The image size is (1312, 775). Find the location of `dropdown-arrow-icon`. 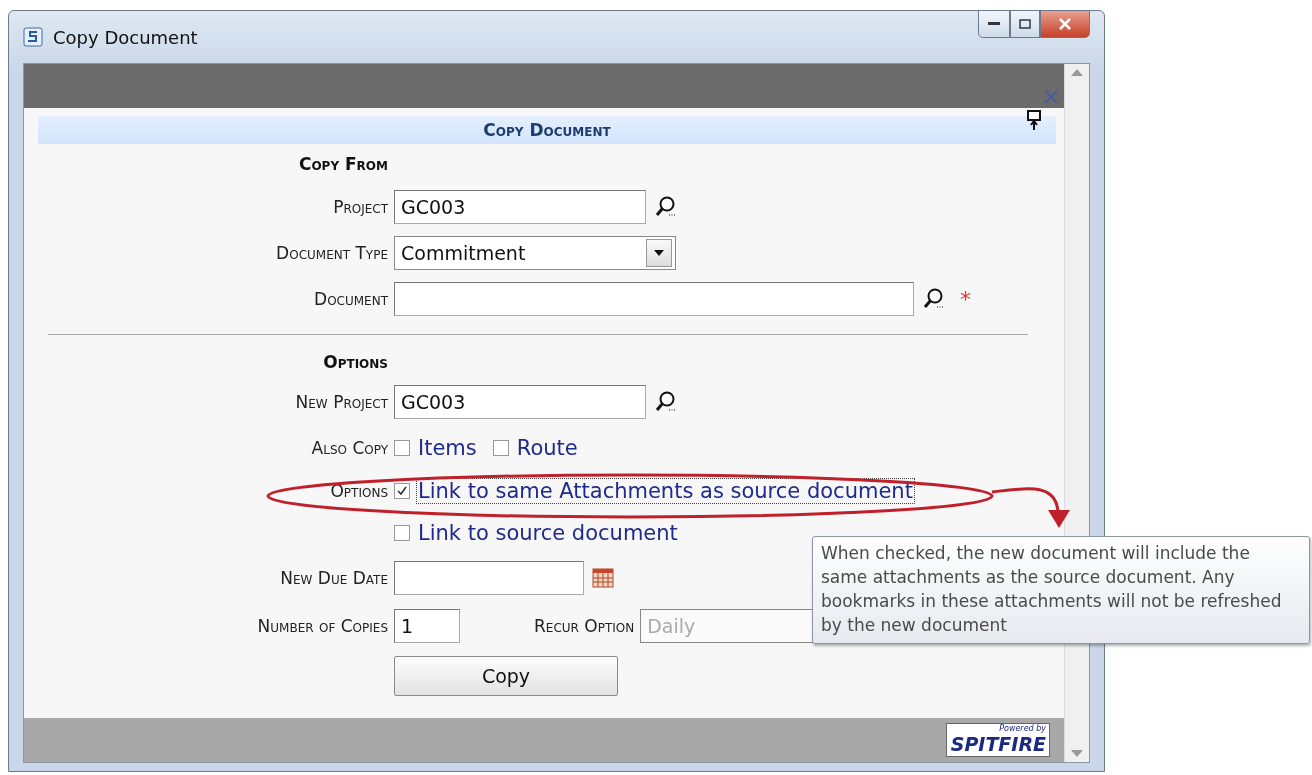

dropdown-arrow-icon is located at coordinates (659, 253).